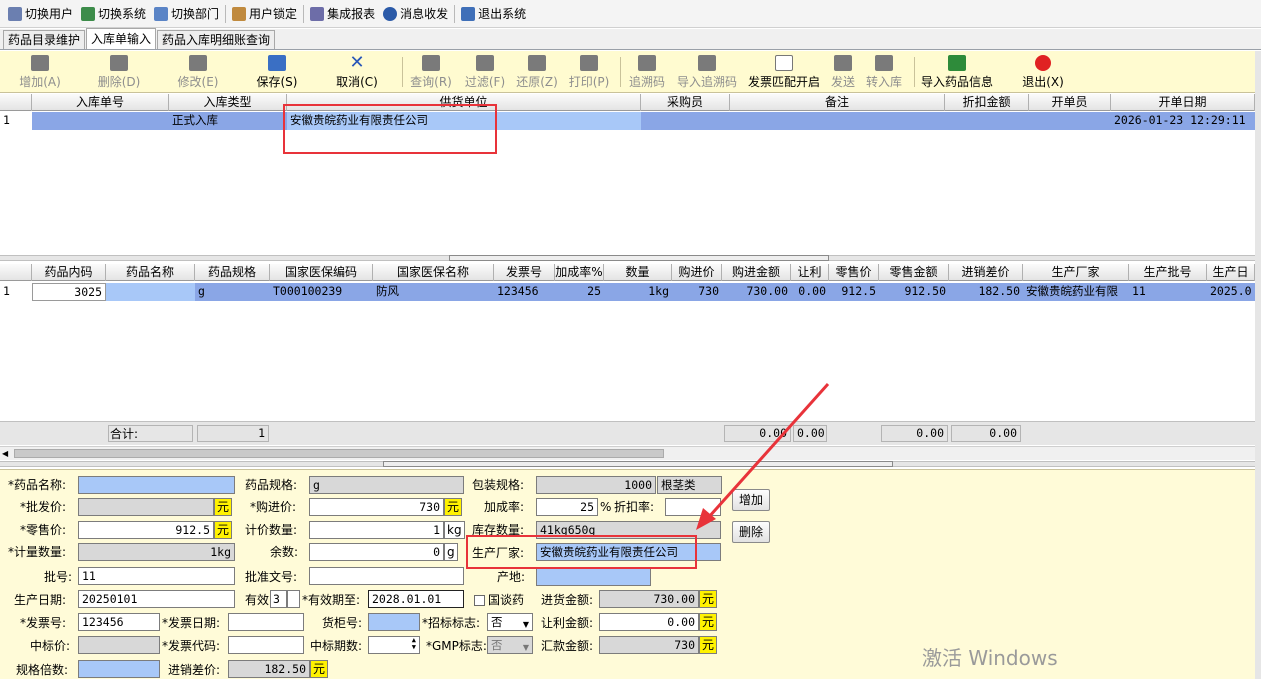  What do you see at coordinates (119, 669) in the screenshot?
I see `spec-multiple-input` at bounding box center [119, 669].